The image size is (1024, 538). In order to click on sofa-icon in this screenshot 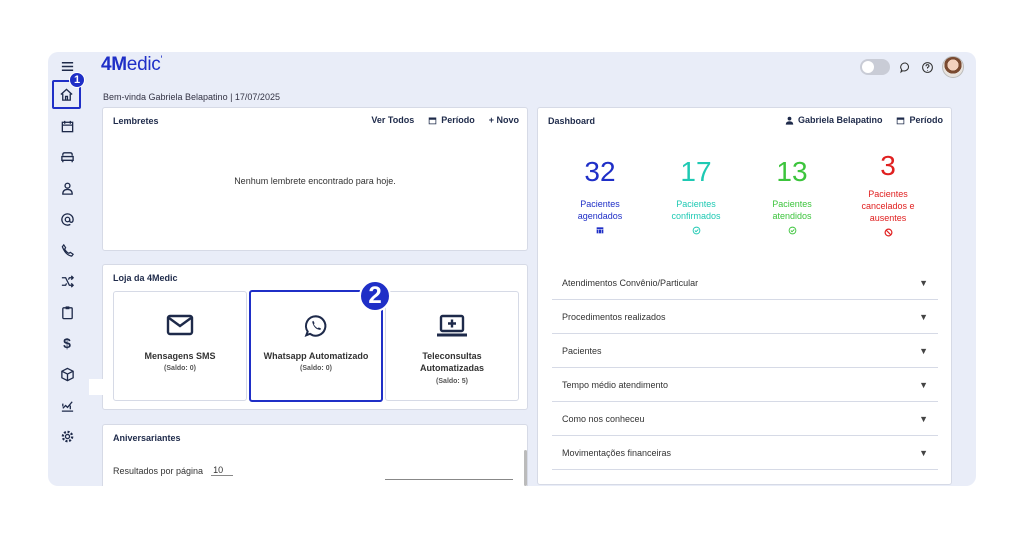, I will do `click(67, 156)`.